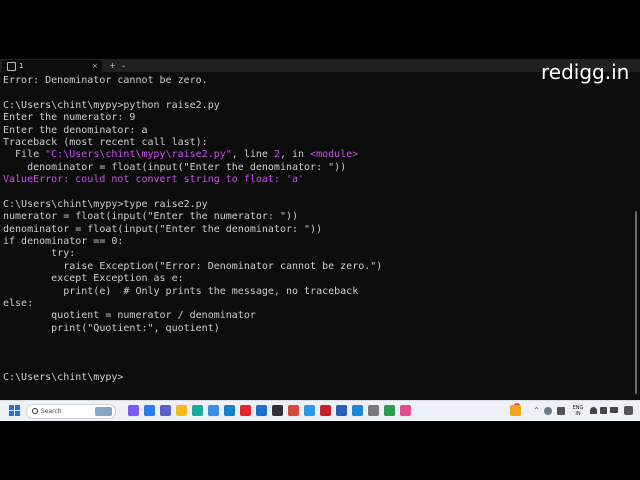  Describe the element at coordinates (52, 66) in the screenshot. I see `terminal-tab: 1 ×` at that location.